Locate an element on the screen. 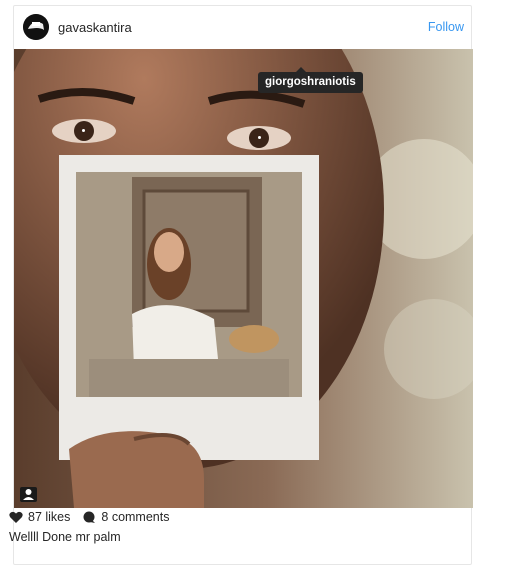  post-actions: 87 likes 8 comments is located at coordinates (95, 517).